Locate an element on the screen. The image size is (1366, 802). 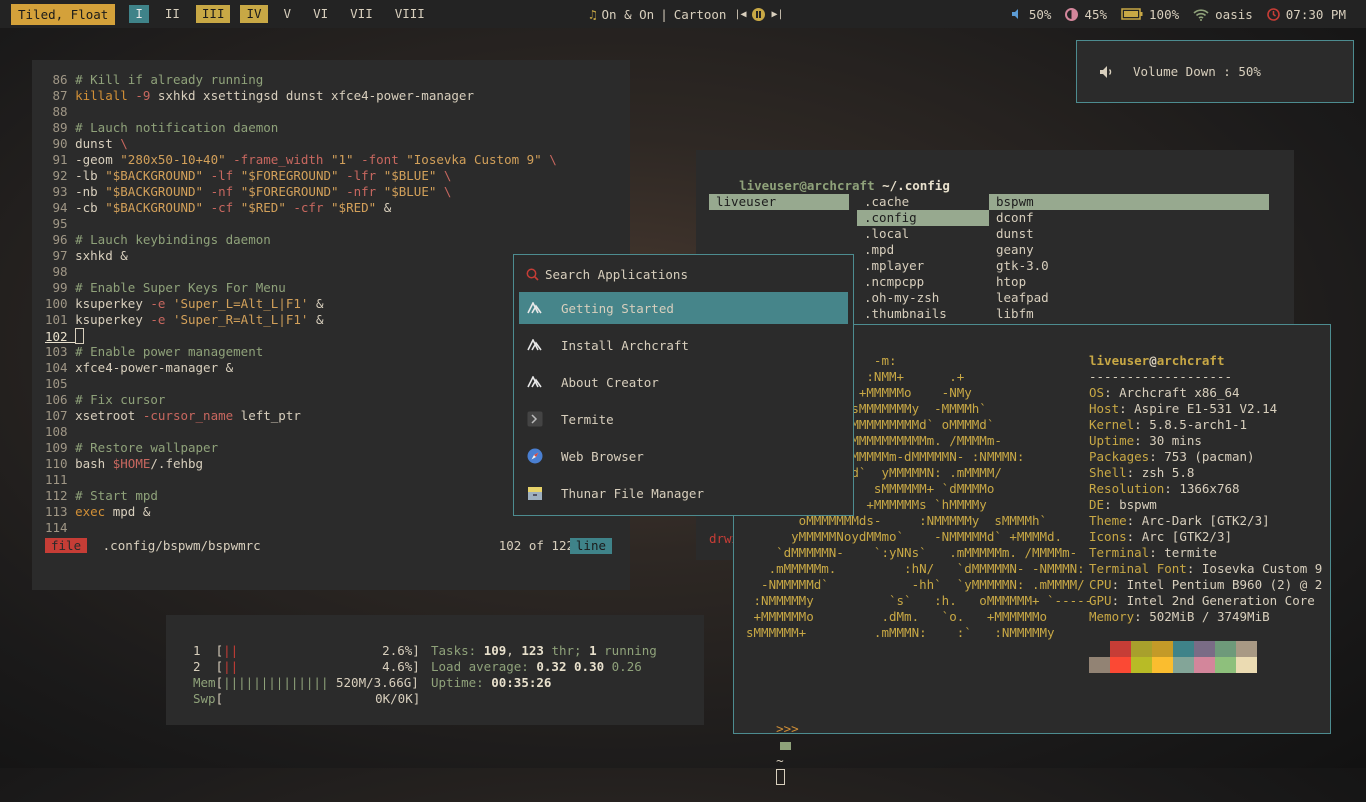
shell-prompt: >>> ~ is located at coordinates (772, 745).